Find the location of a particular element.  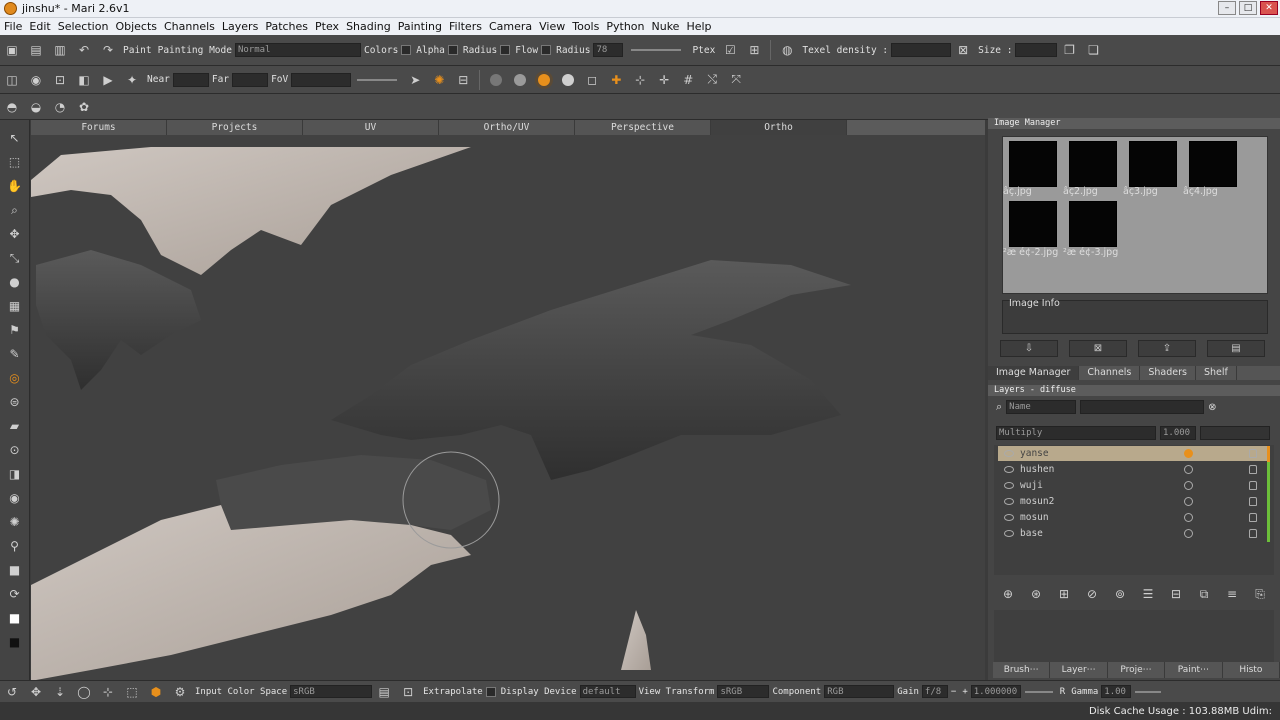

swap-colors-icon: ⟳ is located at coordinates (15, 594).